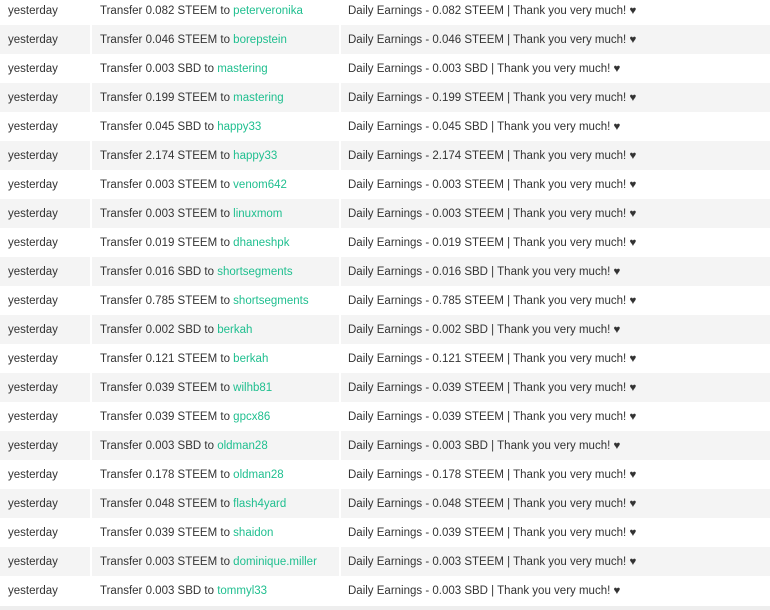 The width and height of the screenshot is (770, 610). Describe the element at coordinates (215, 329) in the screenshot. I see `transfer-description: Transfer 0.002 SBD to berkah` at that location.